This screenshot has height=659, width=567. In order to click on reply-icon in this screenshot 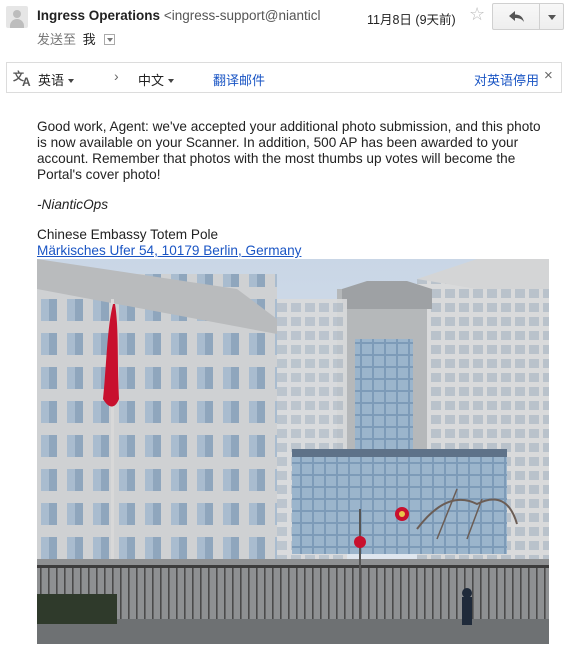, I will do `click(516, 16)`.